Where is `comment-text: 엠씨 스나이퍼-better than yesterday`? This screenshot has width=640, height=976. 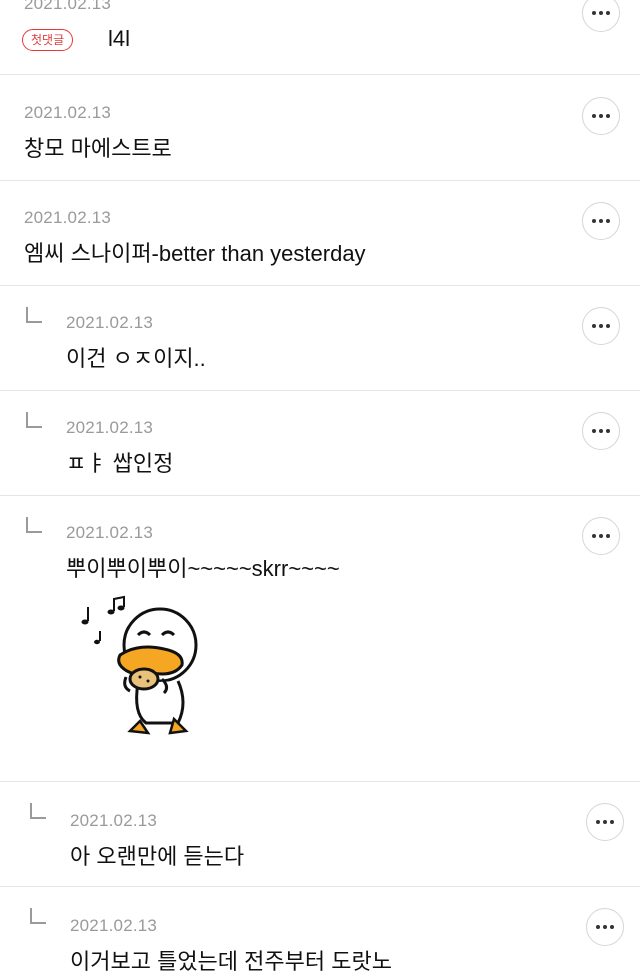
comment-text: 엠씨 스나이퍼-better than yesterday is located at coordinates (195, 253).